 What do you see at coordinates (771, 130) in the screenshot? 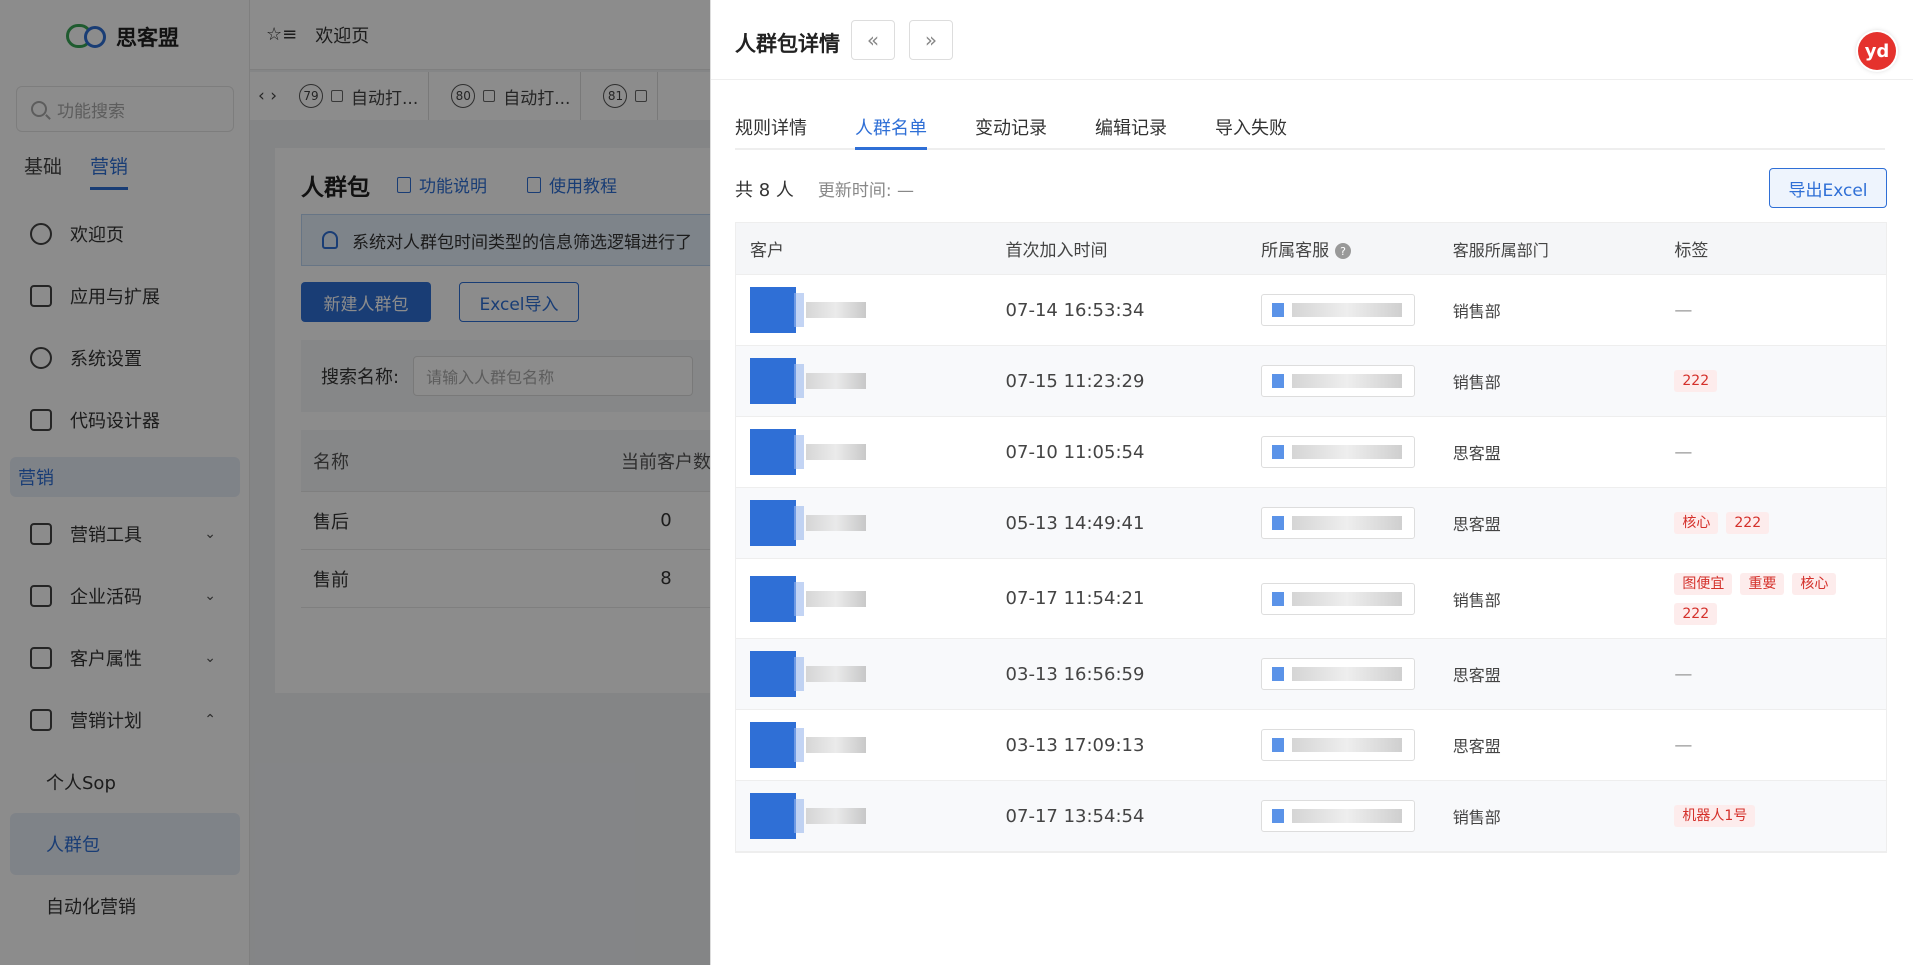
I see `tab-rule-details: 规则详情` at bounding box center [771, 130].